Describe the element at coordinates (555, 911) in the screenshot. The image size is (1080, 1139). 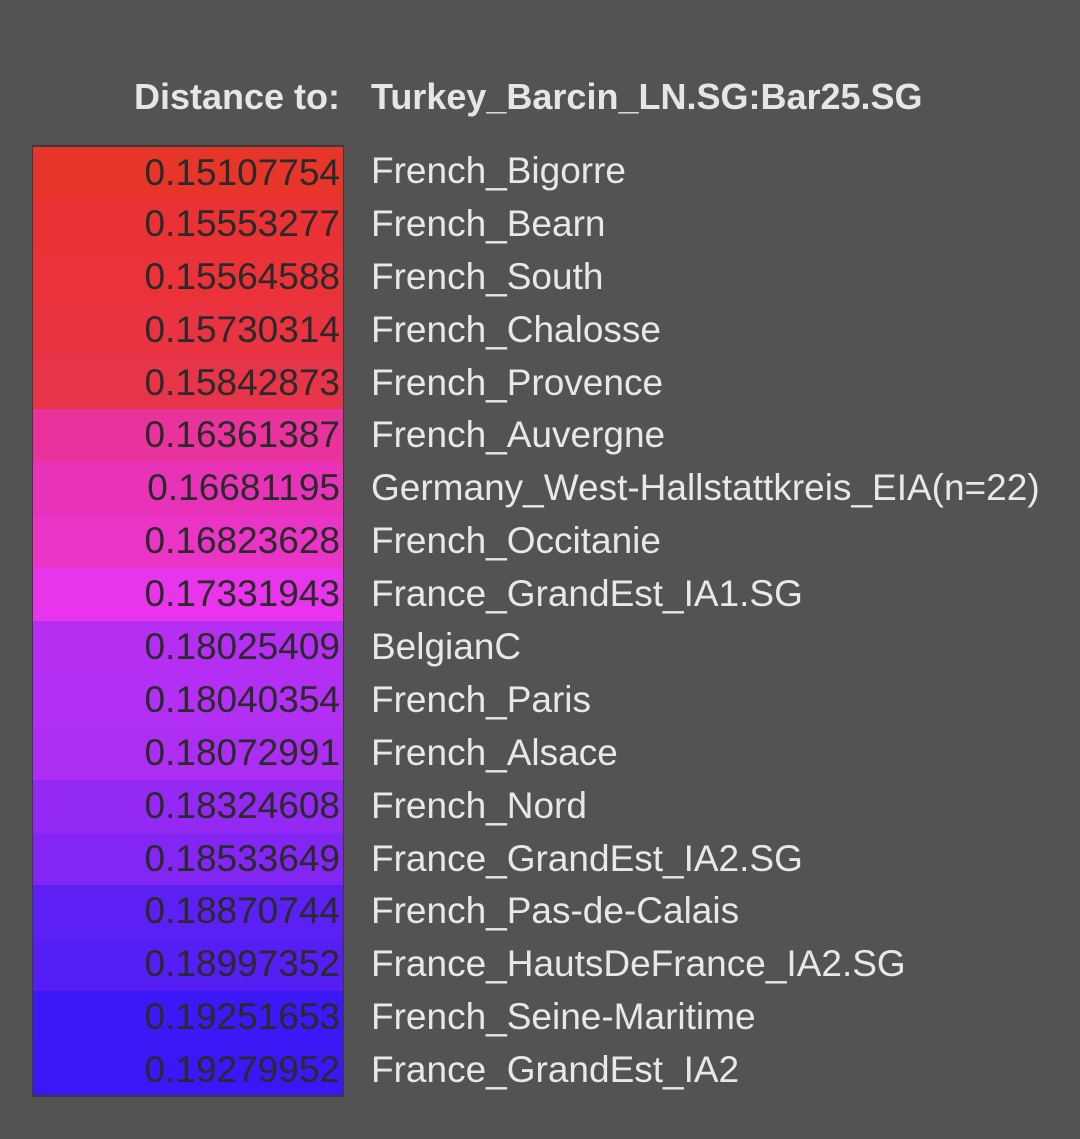
I see `population-name: French_Pas-de-Calais` at that location.